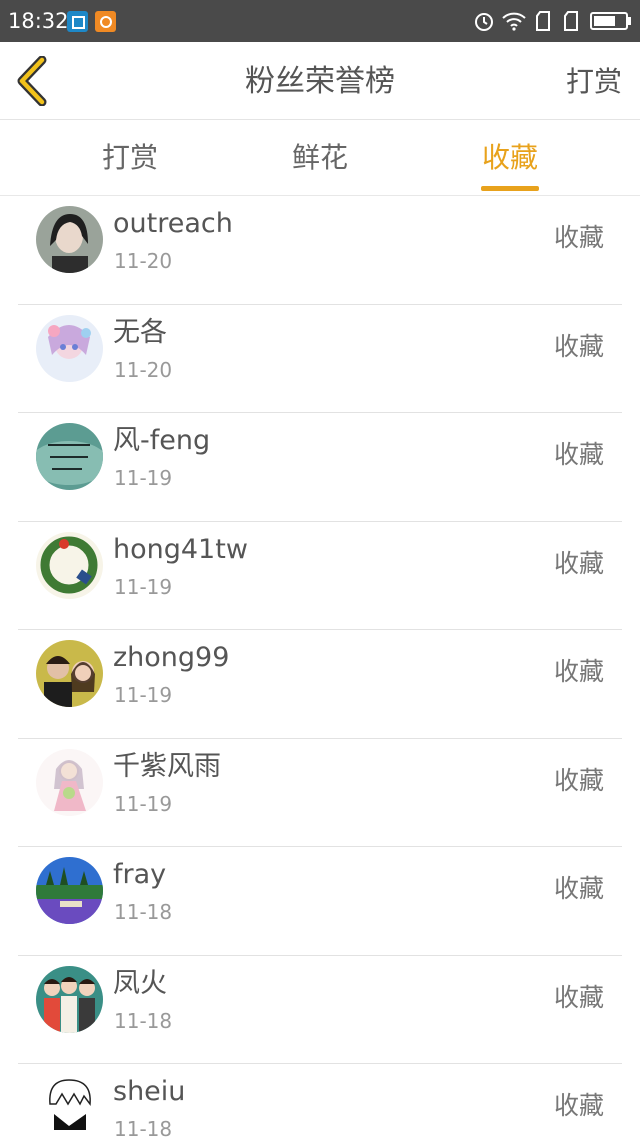 The width and height of the screenshot is (640, 1138). I want to click on page-title: 粉丝荣誉榜, so click(320, 81).